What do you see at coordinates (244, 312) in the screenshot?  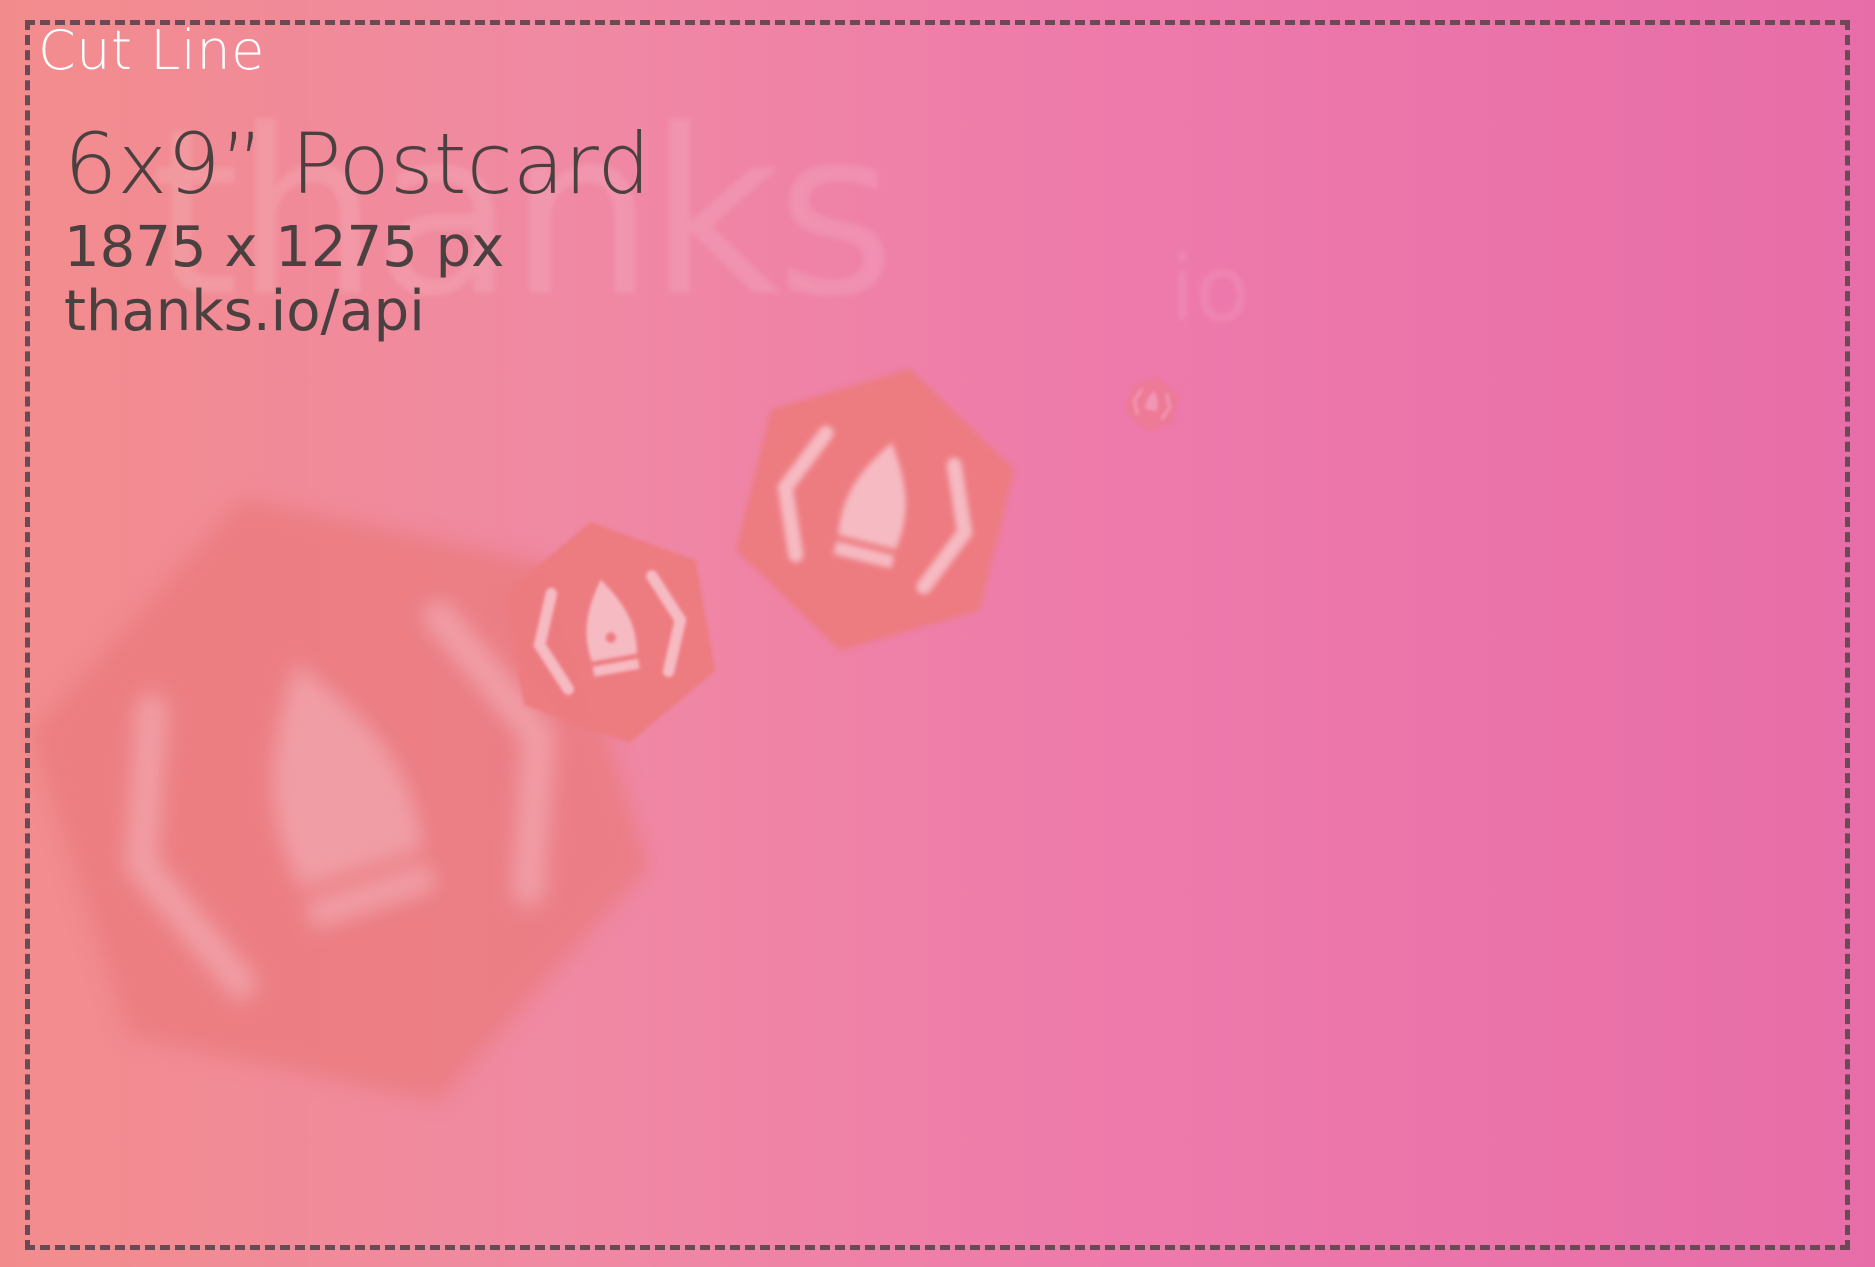 I see `postcard-url: thanks.io/api` at bounding box center [244, 312].